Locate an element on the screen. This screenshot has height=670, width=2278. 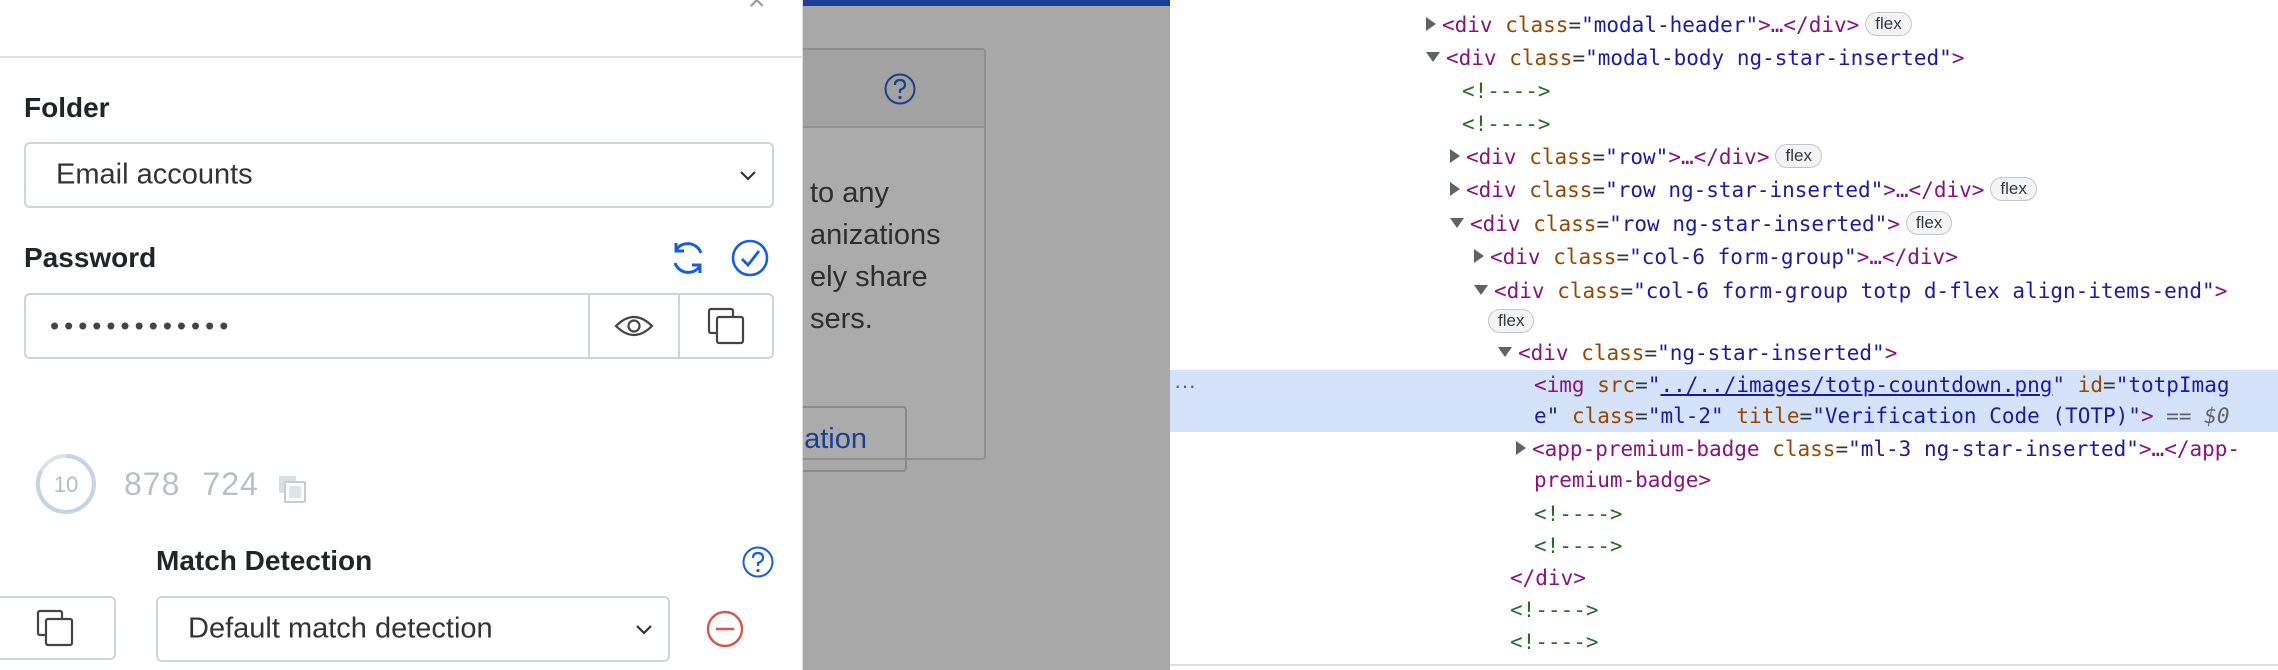
copy-uri-button is located at coordinates (58, 628).